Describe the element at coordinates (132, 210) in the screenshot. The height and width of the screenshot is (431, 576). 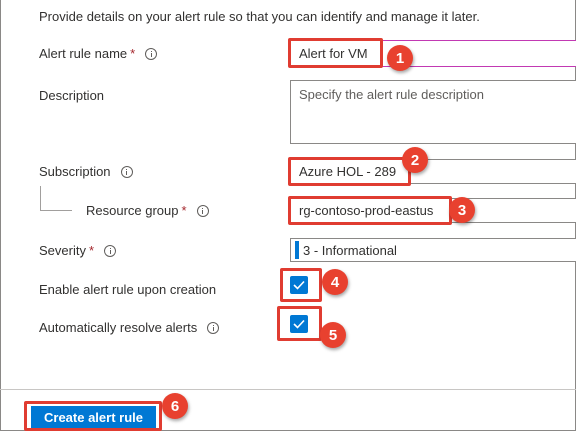
I see `resource-group-label-text: Resource group` at that location.